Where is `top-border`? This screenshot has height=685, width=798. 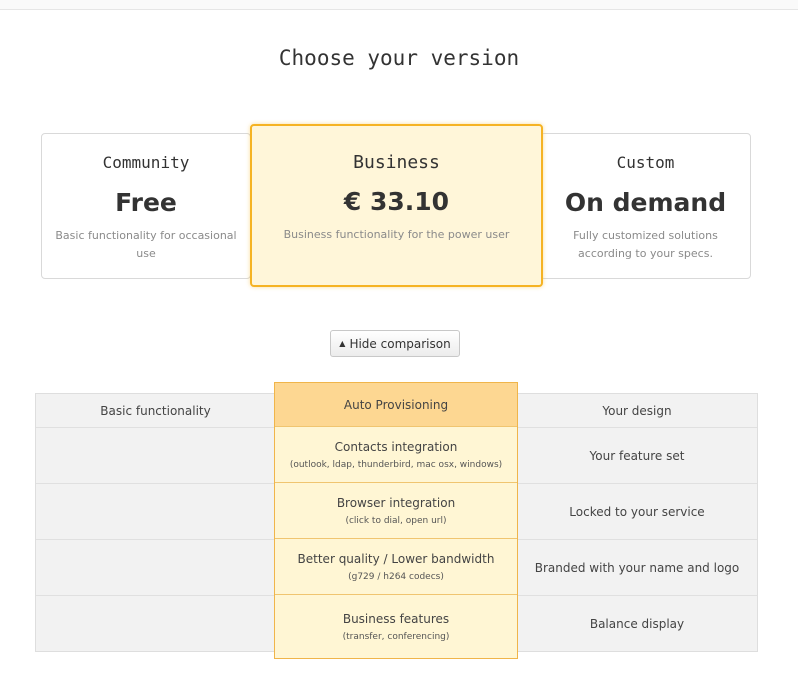
top-border is located at coordinates (399, 5).